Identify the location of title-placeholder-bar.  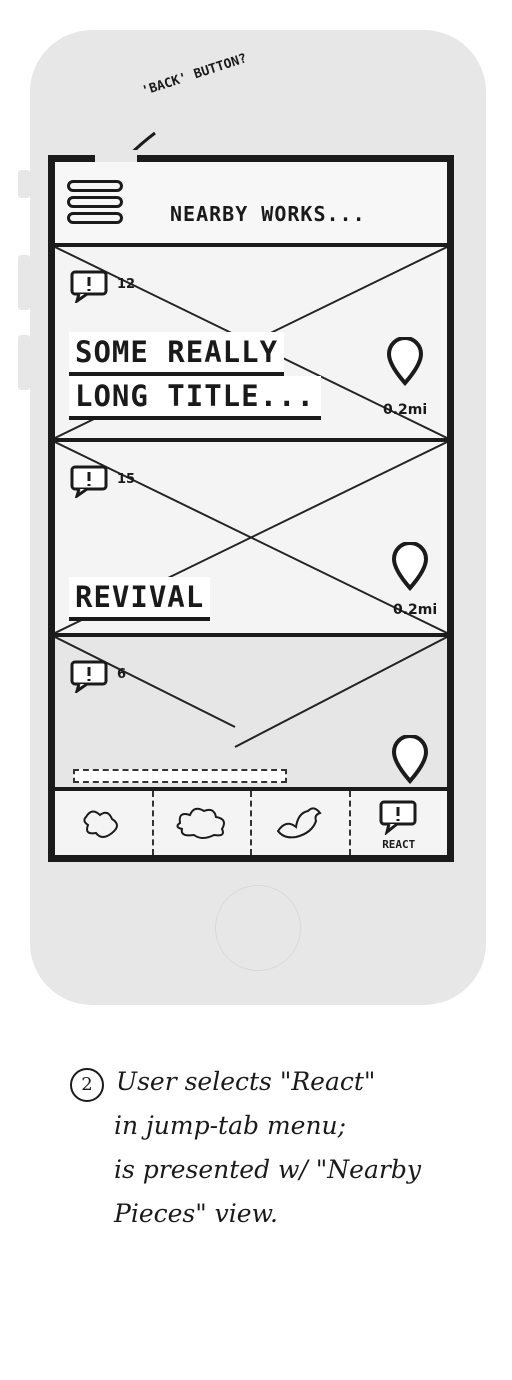
(180, 776).